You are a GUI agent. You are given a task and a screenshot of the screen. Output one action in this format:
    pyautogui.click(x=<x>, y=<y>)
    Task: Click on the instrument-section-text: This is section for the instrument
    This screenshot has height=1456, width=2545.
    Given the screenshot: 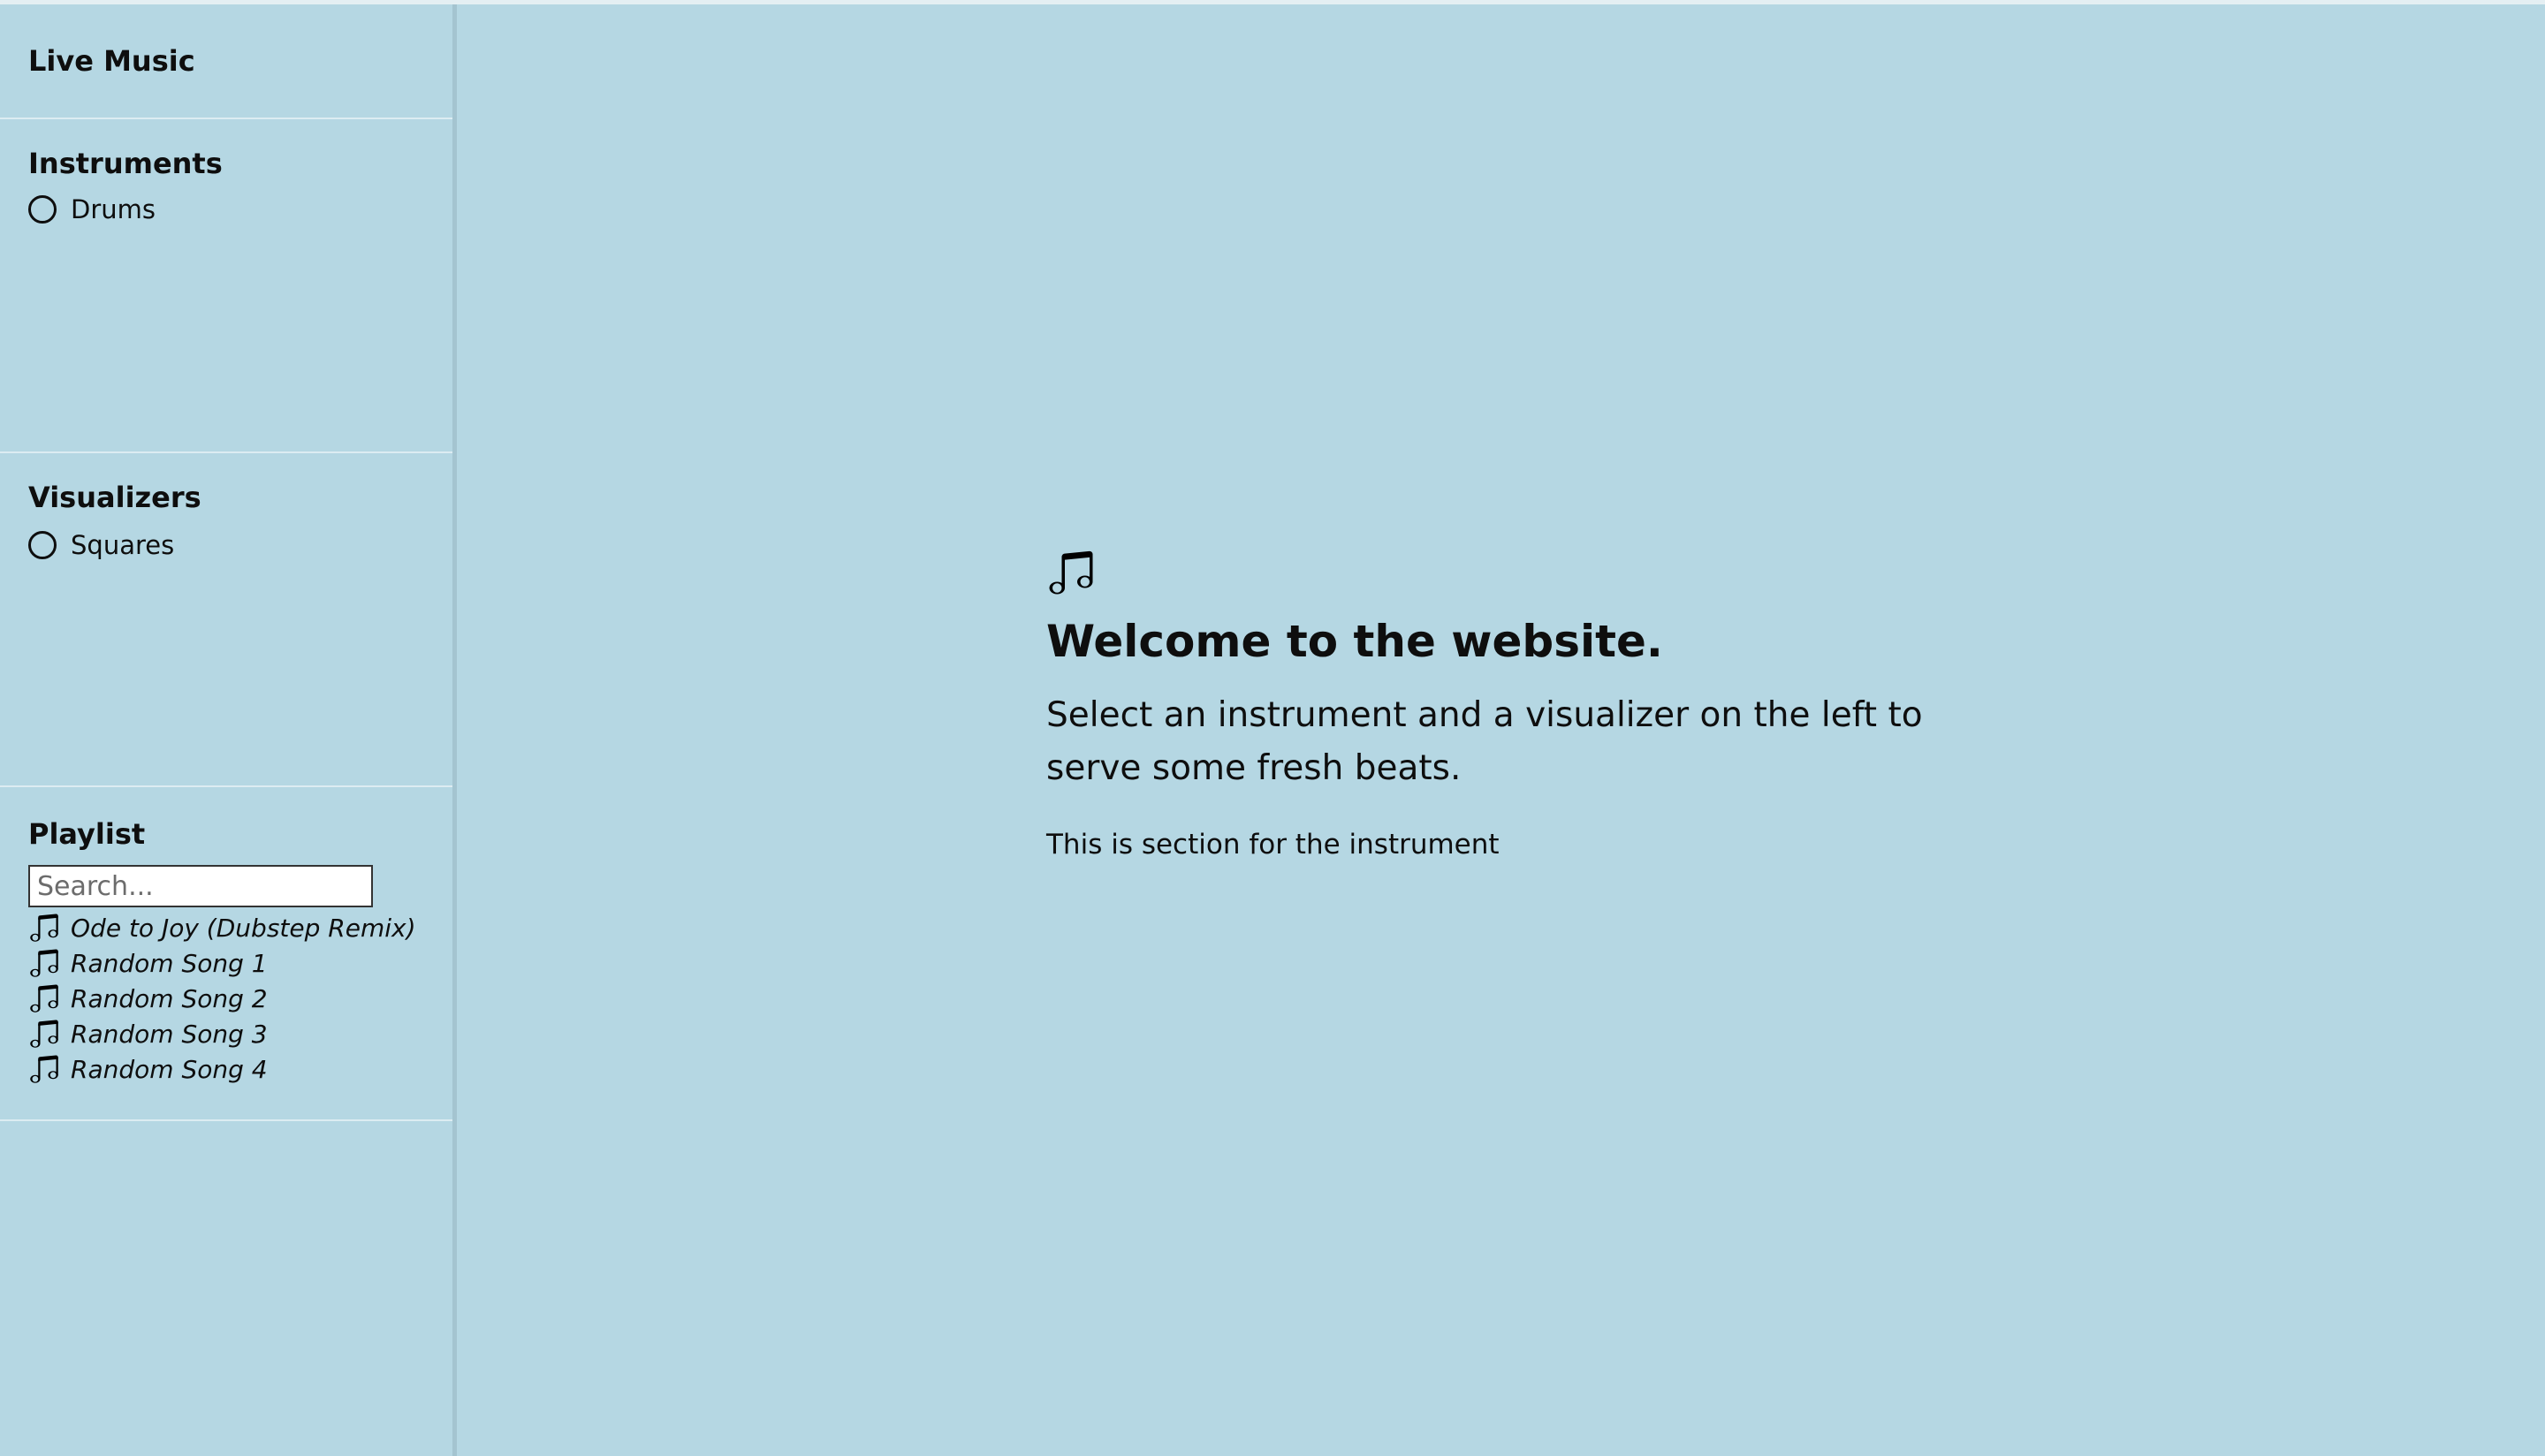 What is the action you would take?
    pyautogui.click(x=1273, y=845)
    